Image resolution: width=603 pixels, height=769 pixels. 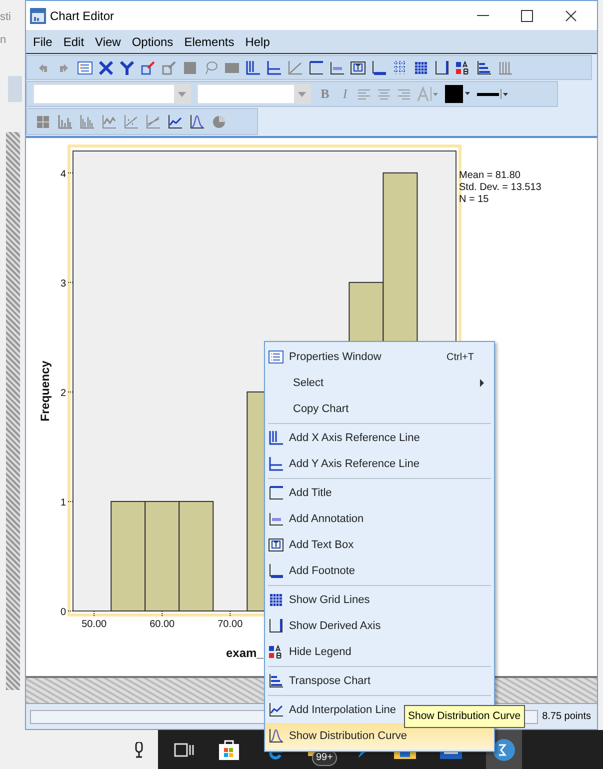 I want to click on minimize-icon, so click(x=483, y=15).